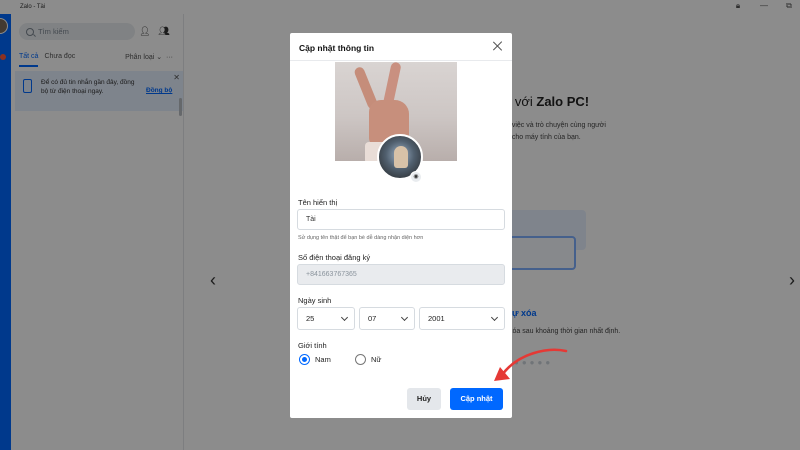 The width and height of the screenshot is (800, 450). What do you see at coordinates (462, 318) in the screenshot?
I see `dob-year-select: 2001` at bounding box center [462, 318].